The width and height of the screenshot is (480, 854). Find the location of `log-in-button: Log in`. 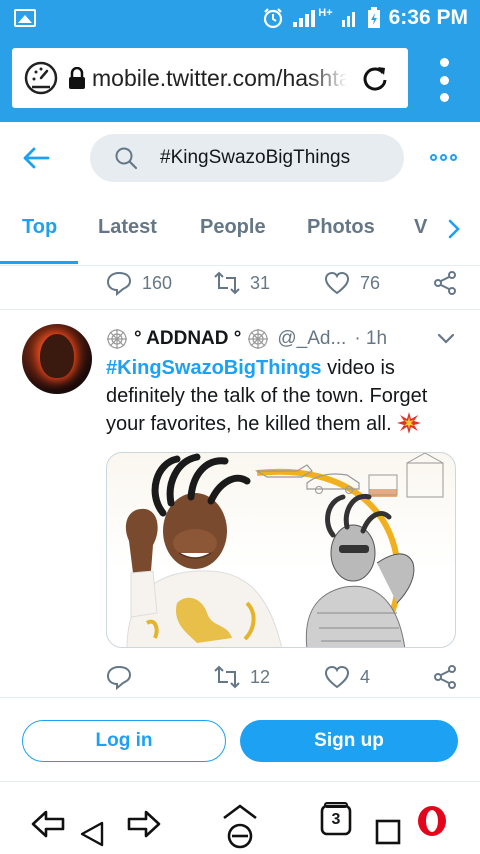

log-in-button: Log in is located at coordinates (124, 741).